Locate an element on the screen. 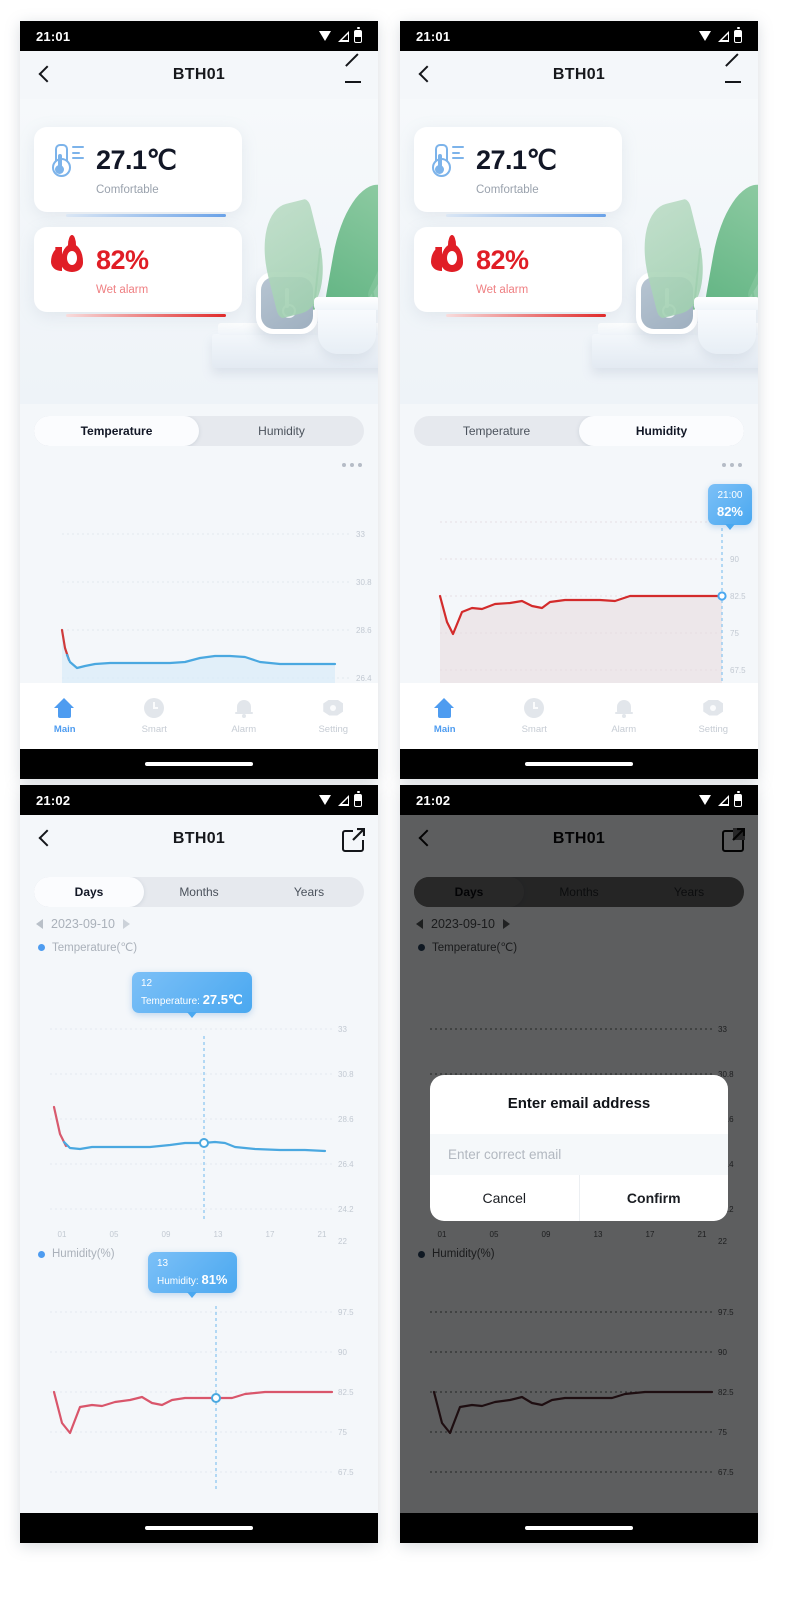 The image size is (790, 1602). range-tab-group: Days Months Years is located at coordinates (199, 892).